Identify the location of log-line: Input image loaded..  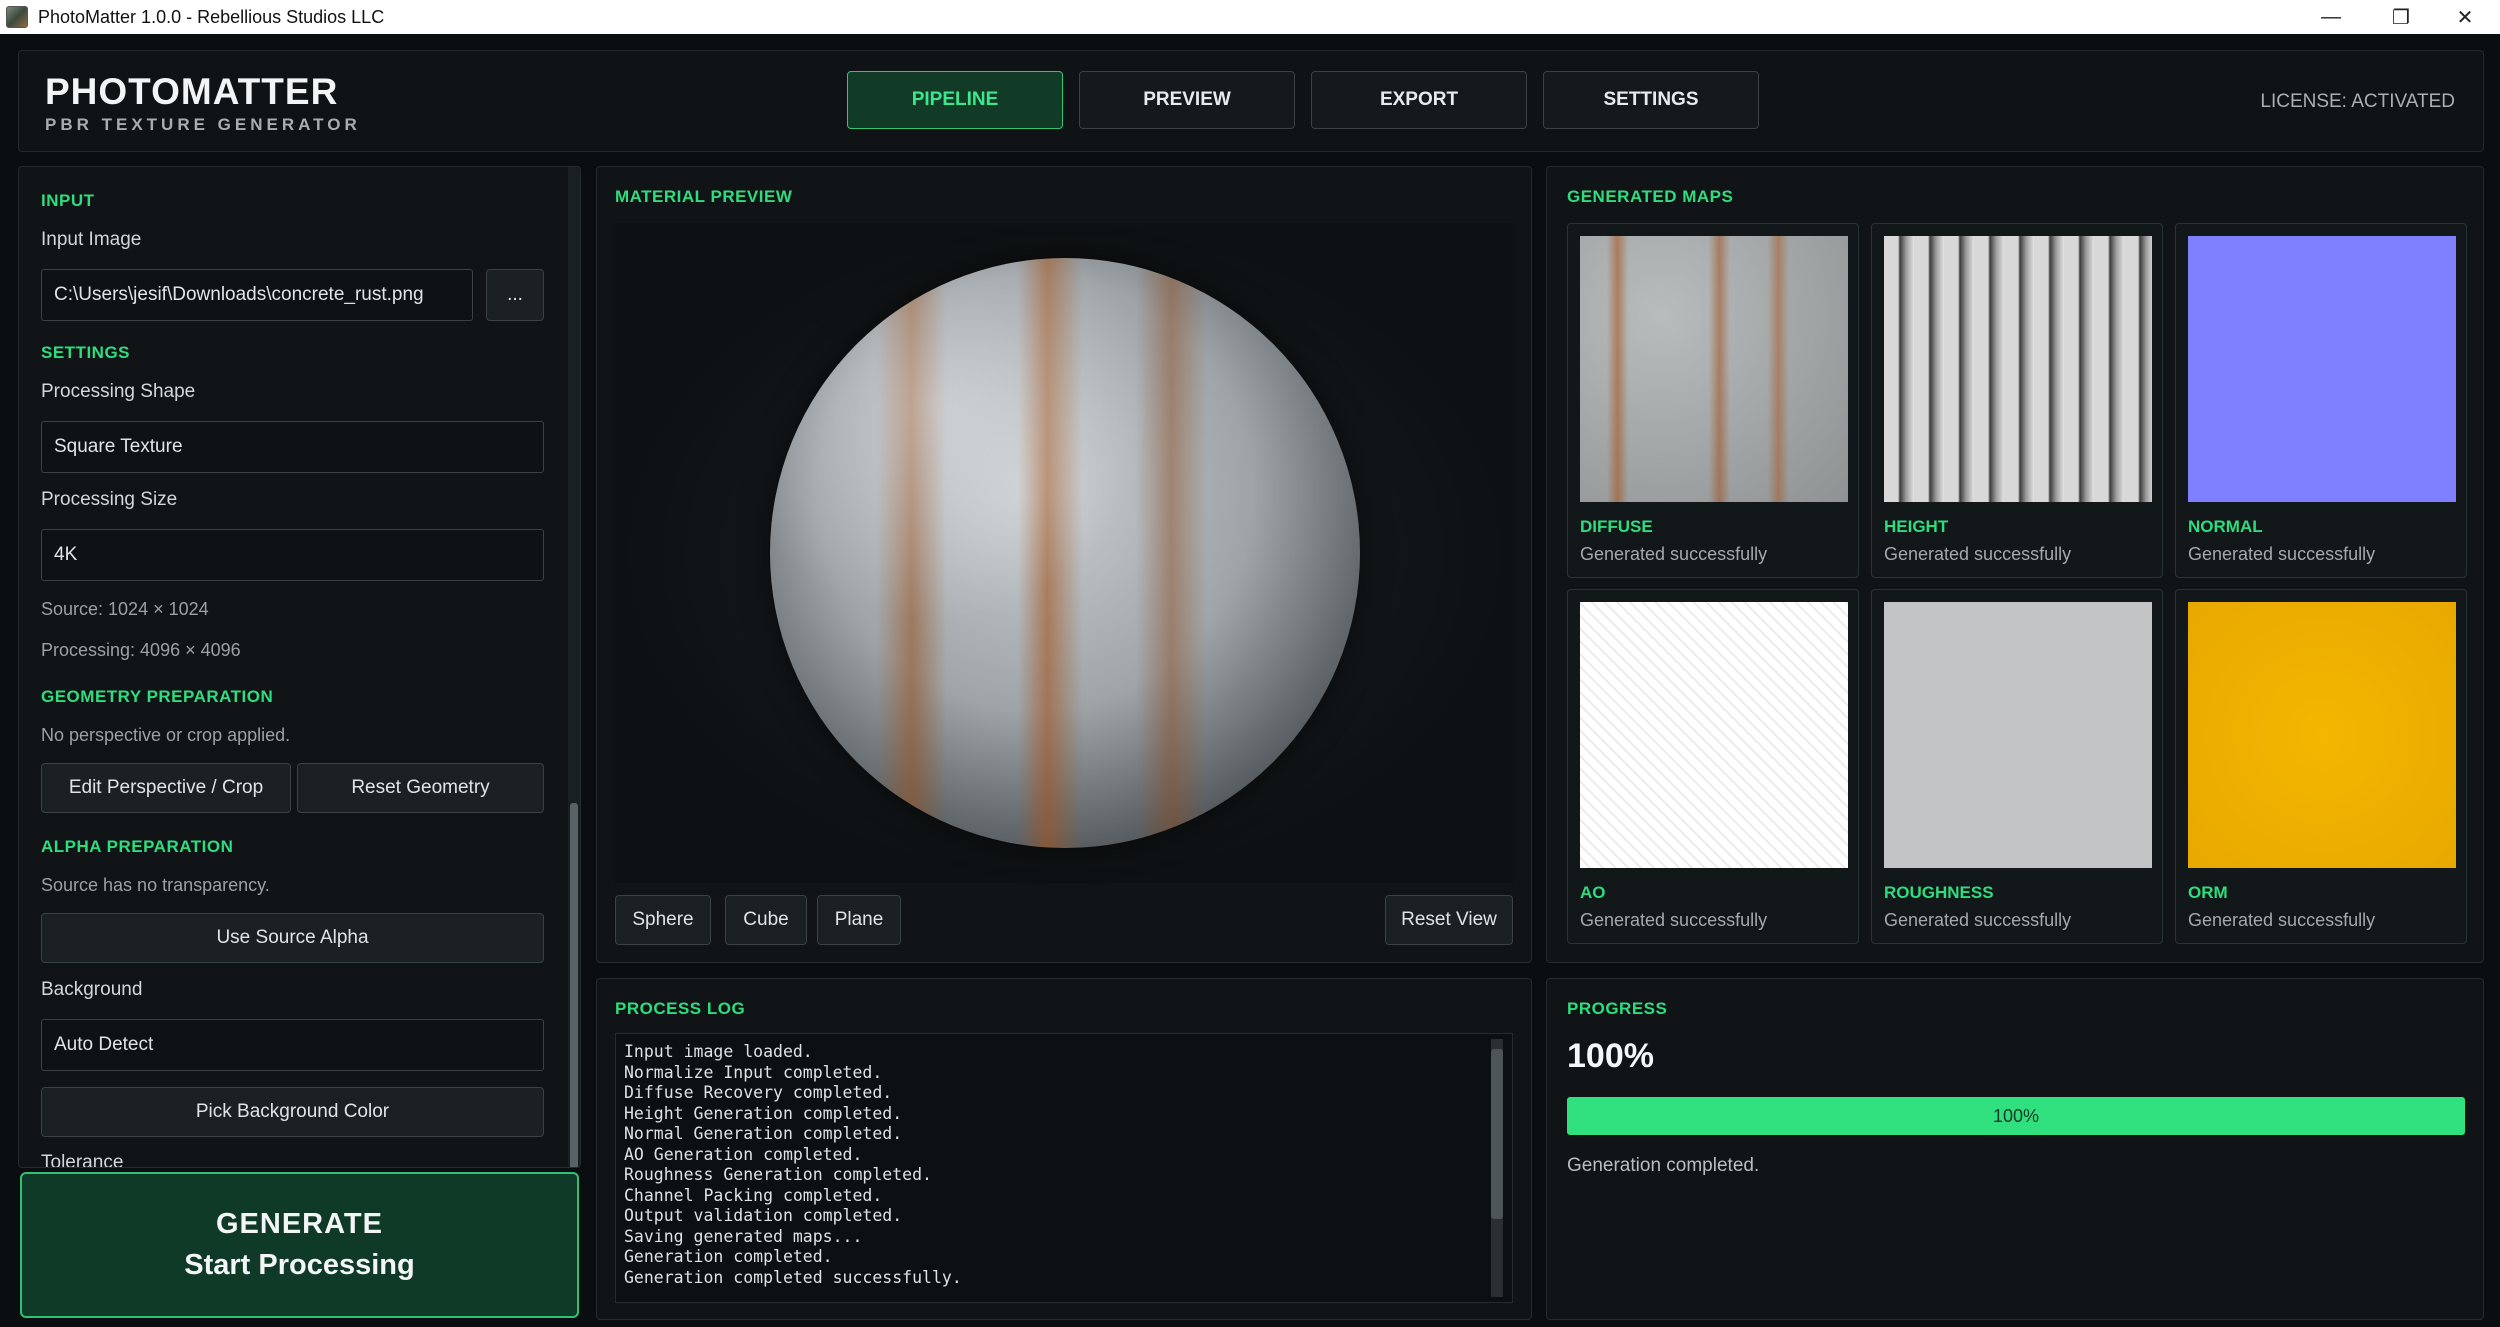
(718, 1051).